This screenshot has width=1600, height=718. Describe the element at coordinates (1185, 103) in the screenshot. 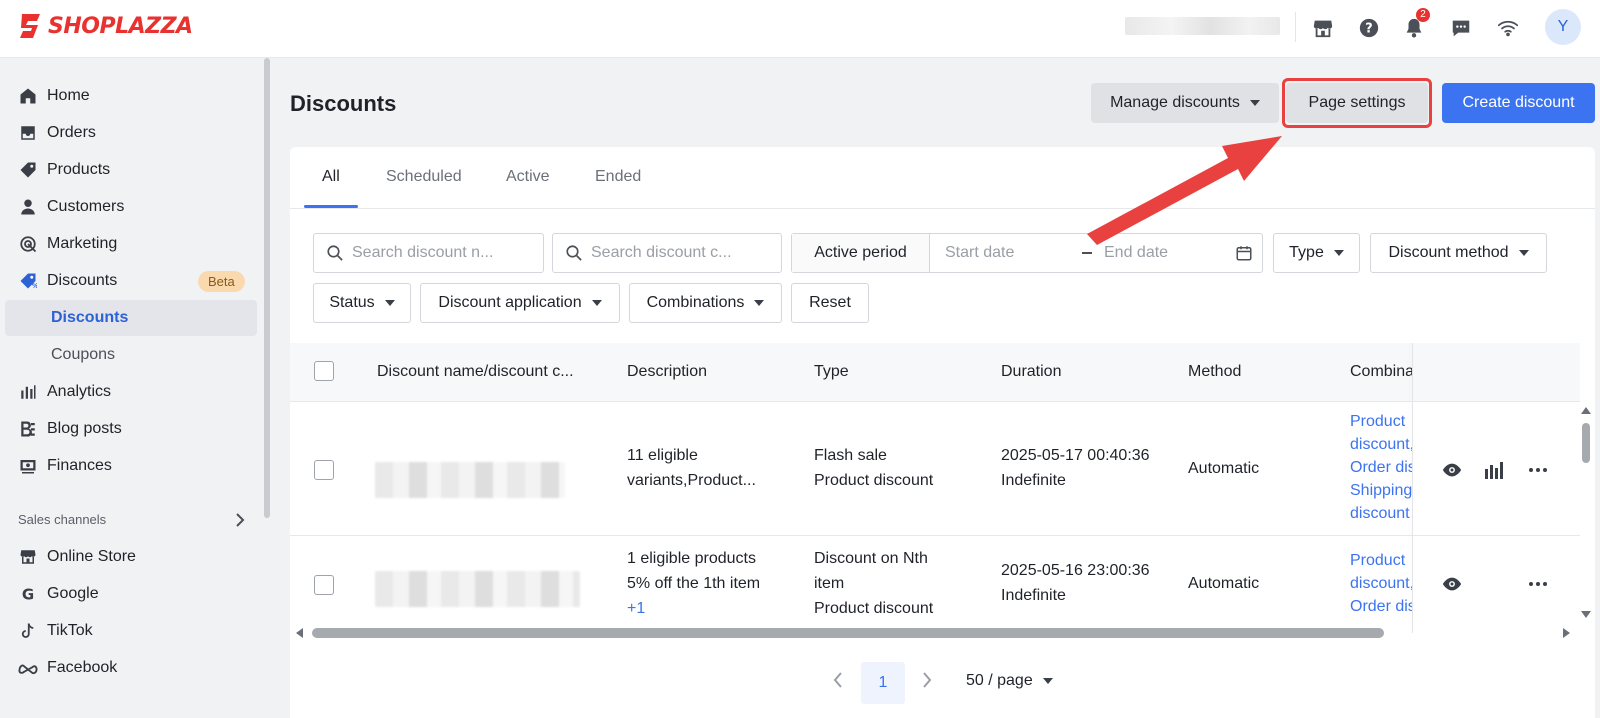

I see `manage-discounts-button: Manage discounts` at that location.